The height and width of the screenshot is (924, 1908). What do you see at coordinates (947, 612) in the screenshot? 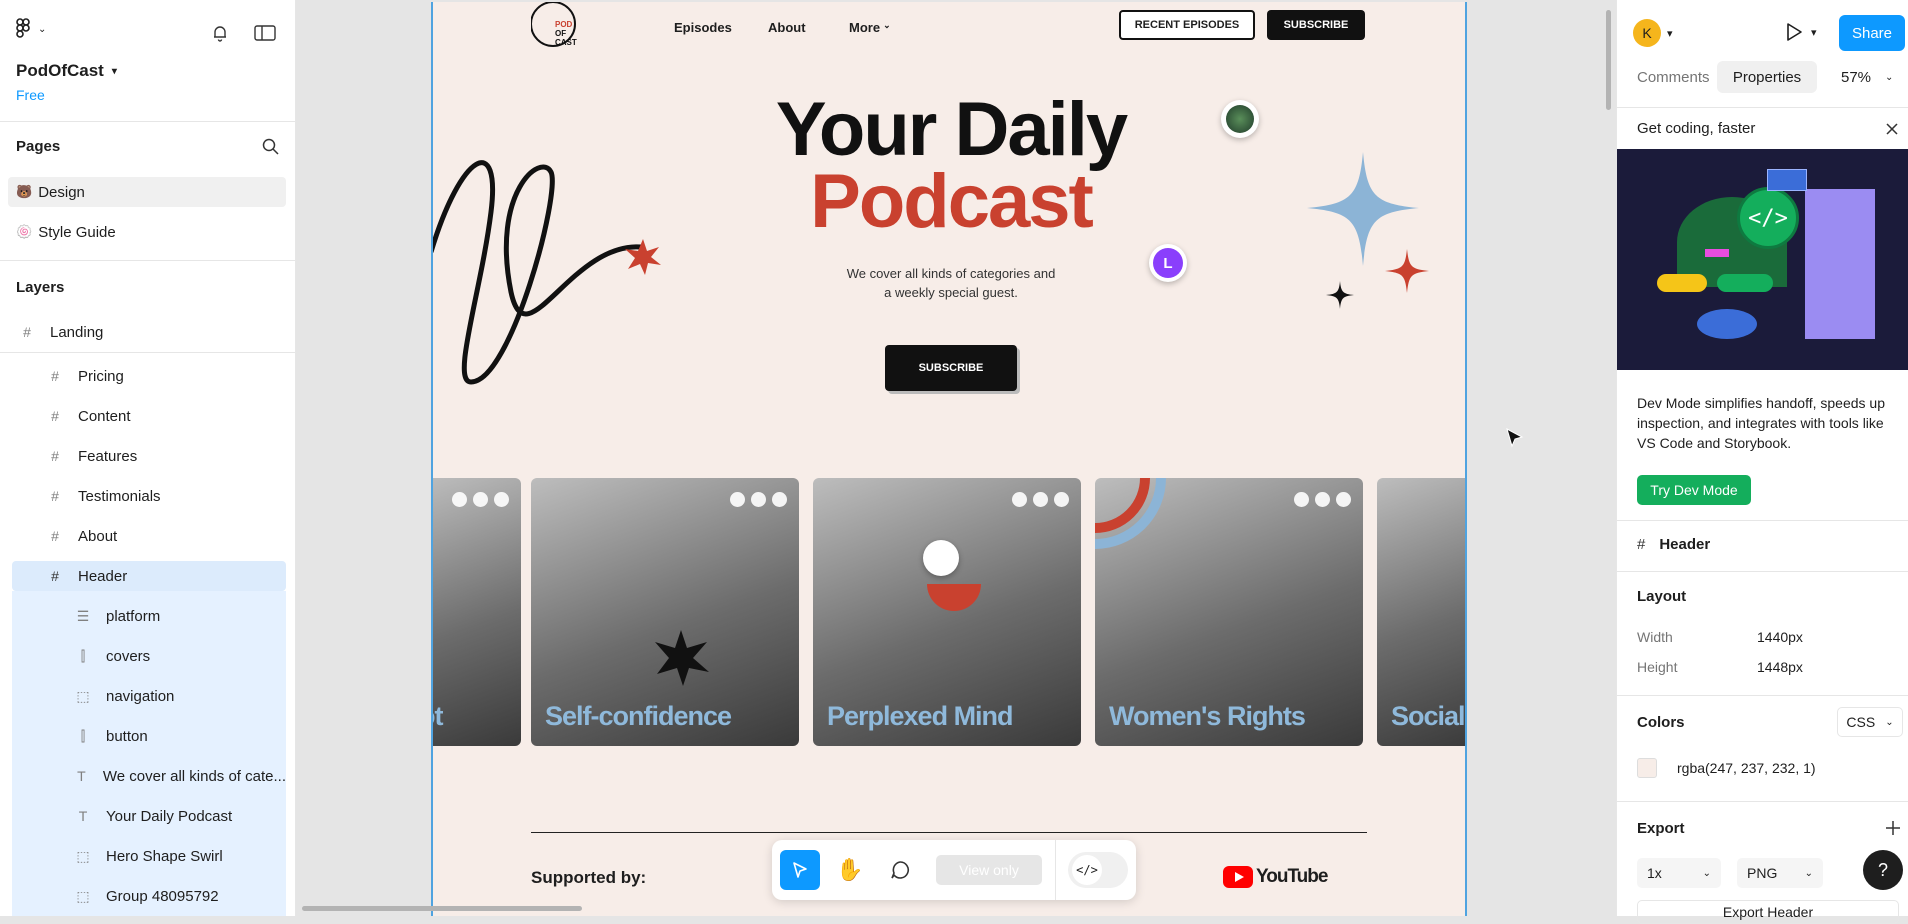
I see `episode-card: Perplexed Mind` at bounding box center [947, 612].